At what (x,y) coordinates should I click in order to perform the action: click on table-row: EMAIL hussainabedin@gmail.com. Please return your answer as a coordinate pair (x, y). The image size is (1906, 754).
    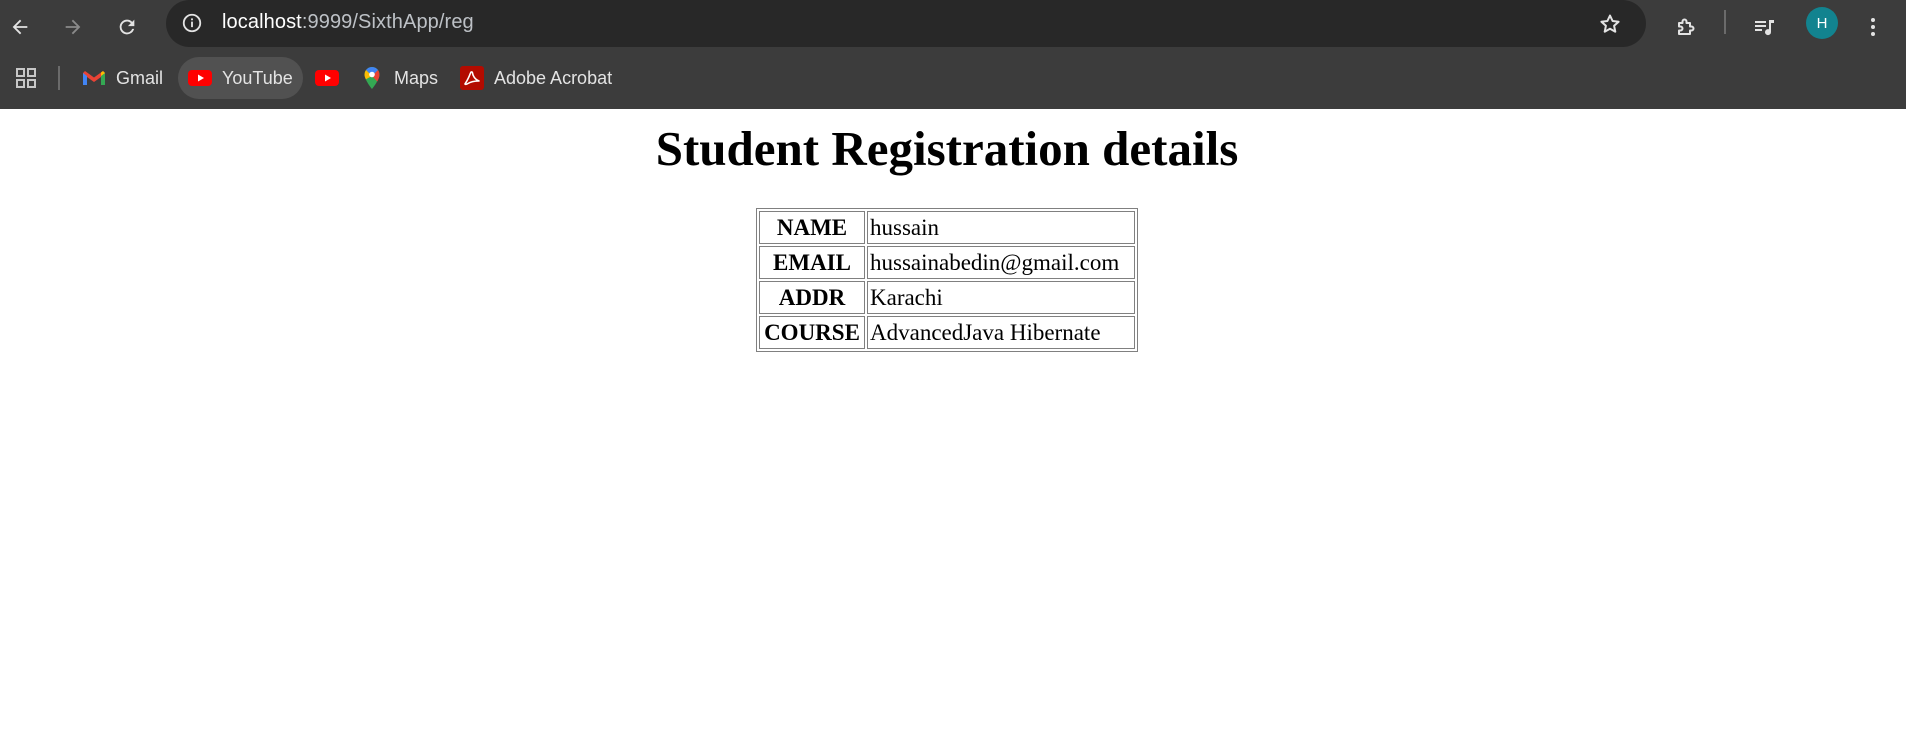
    Looking at the image, I should click on (947, 262).